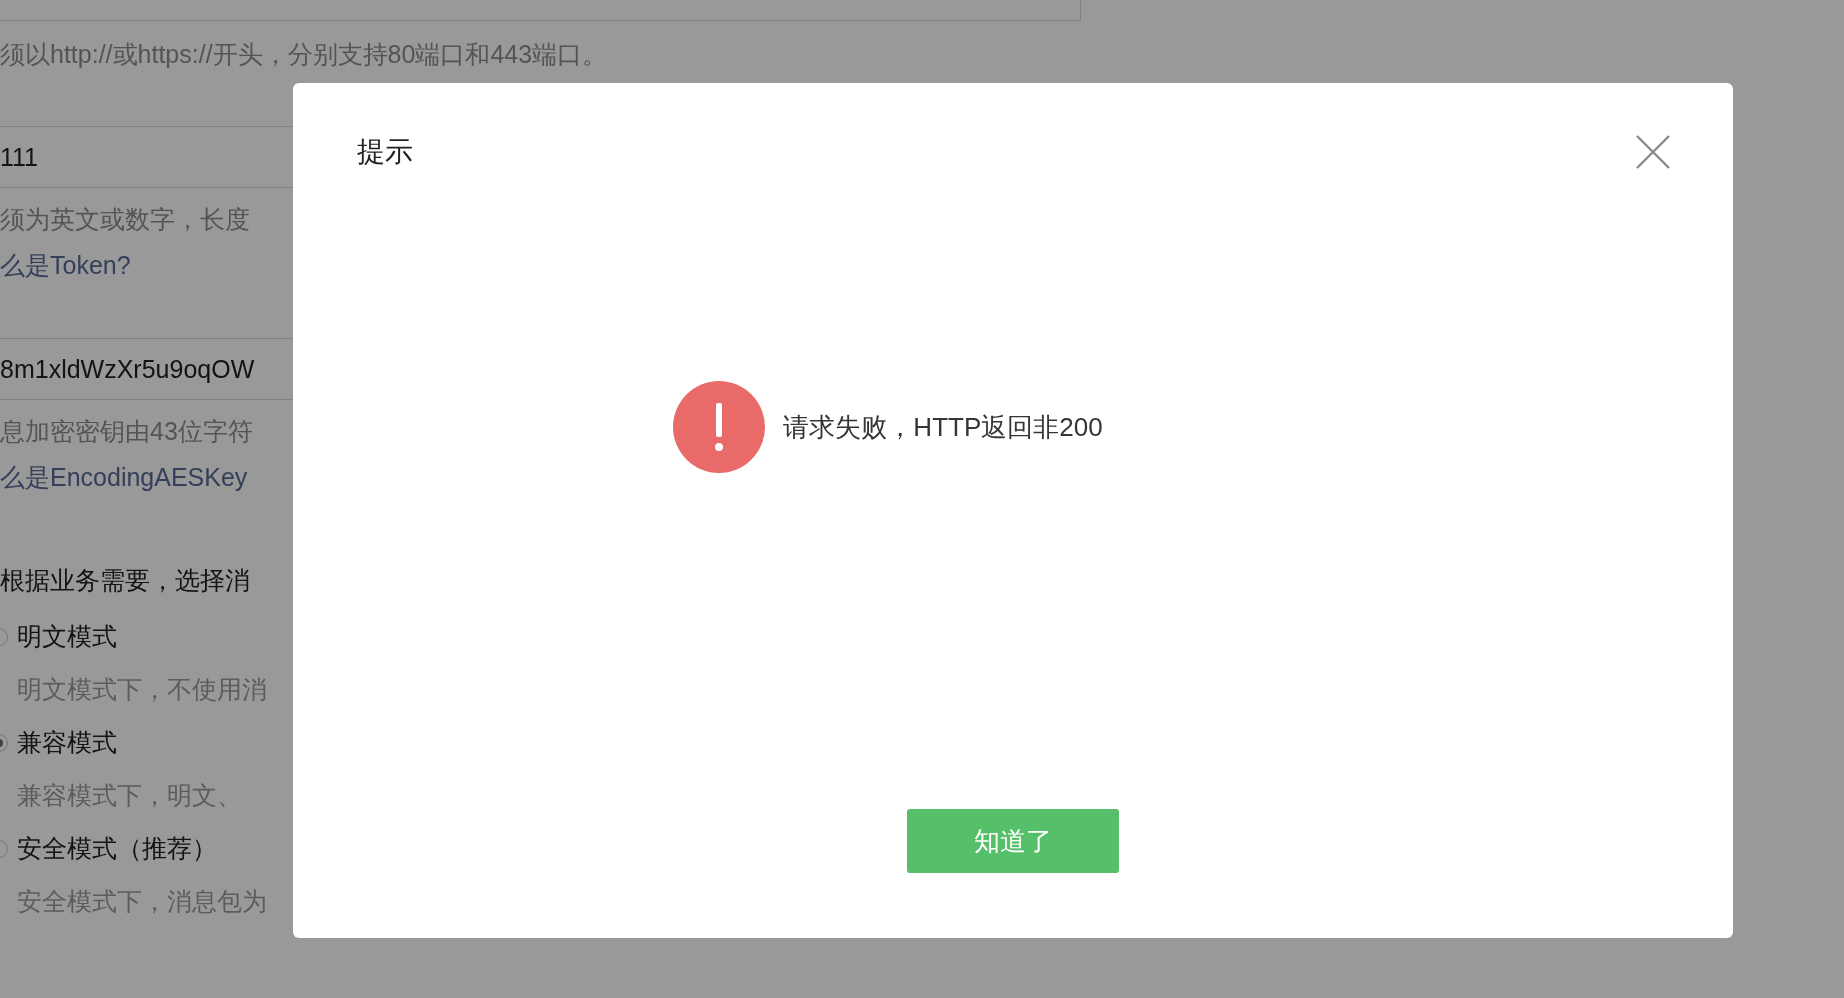  What do you see at coordinates (67, 742) in the screenshot?
I see `radio-label: 兼容模式` at bounding box center [67, 742].